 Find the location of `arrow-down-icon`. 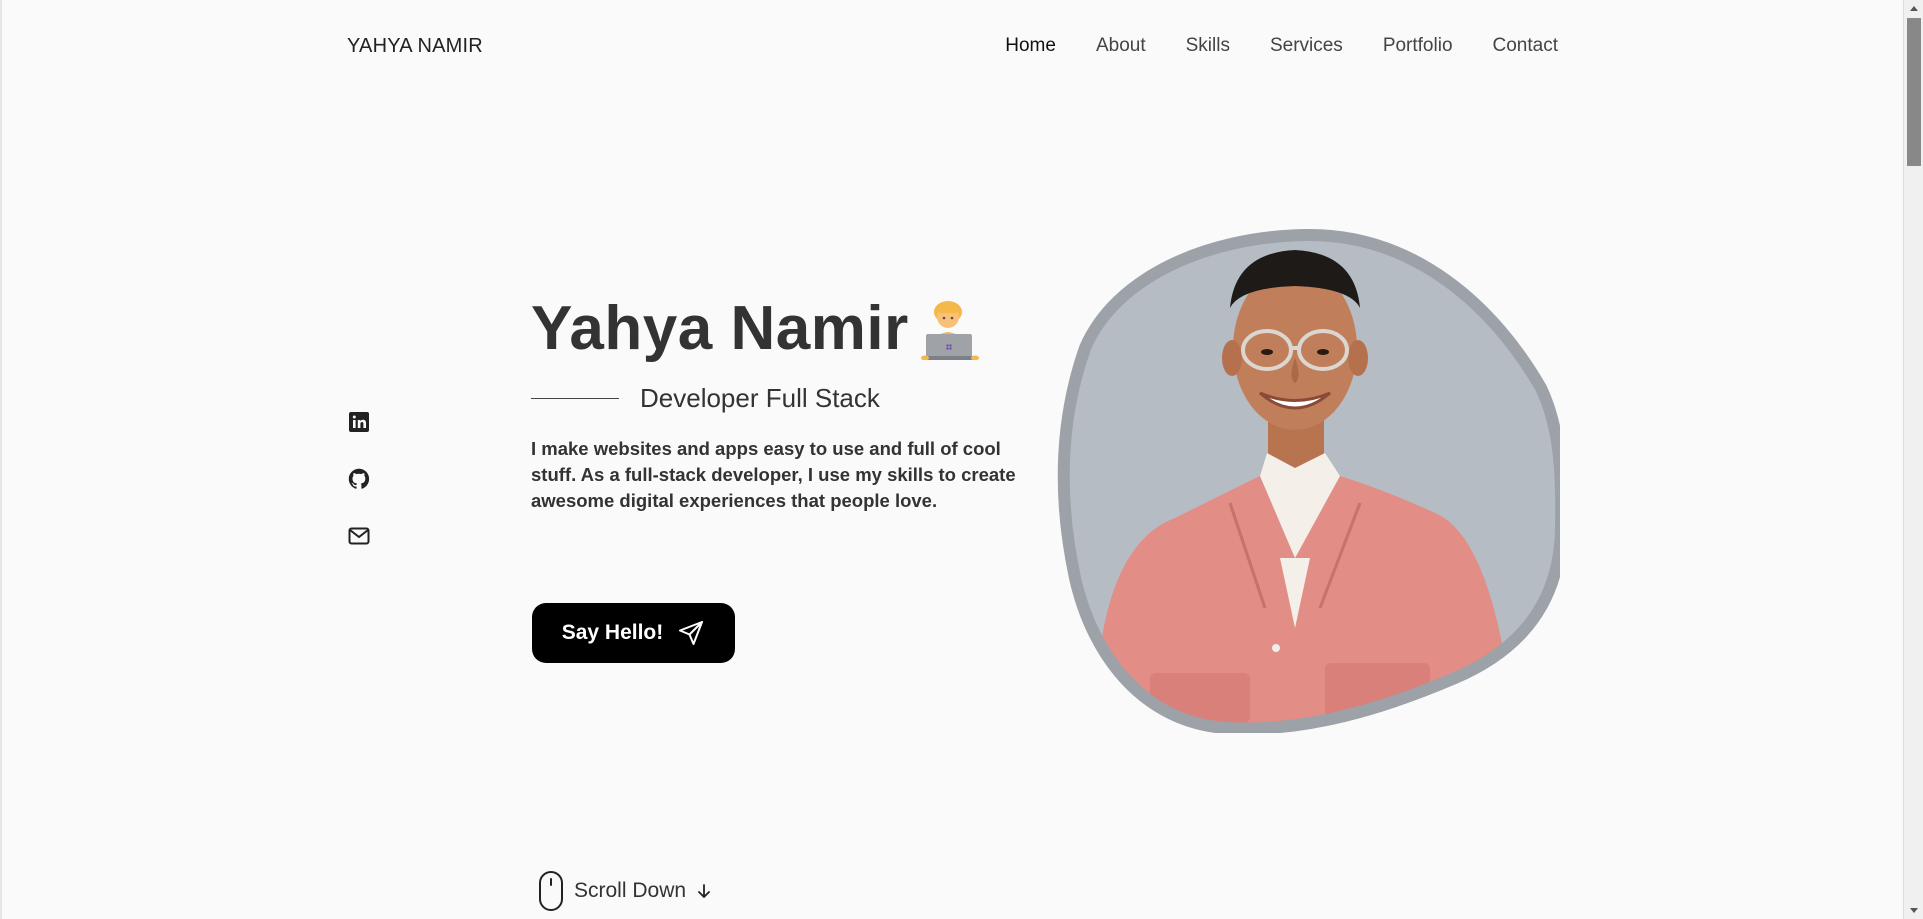

arrow-down-icon is located at coordinates (704, 891).